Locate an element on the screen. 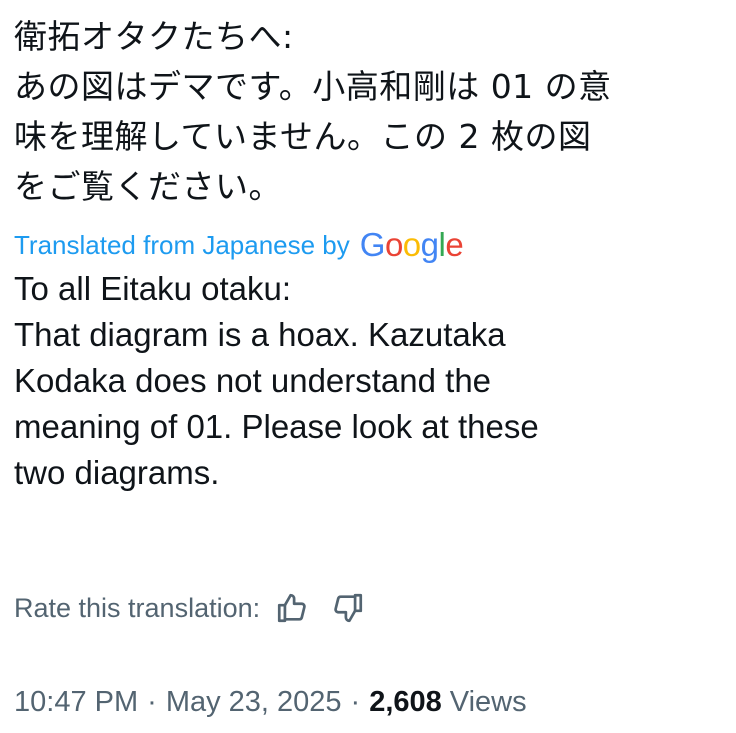 This screenshot has height=733, width=736. tweet-date: May 23, 2025 is located at coordinates (253, 701).